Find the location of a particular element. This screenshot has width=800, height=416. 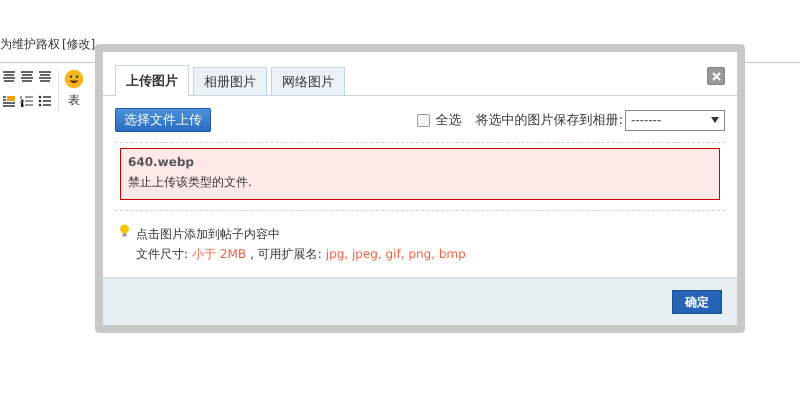

tab: 网络图片 is located at coordinates (308, 81).